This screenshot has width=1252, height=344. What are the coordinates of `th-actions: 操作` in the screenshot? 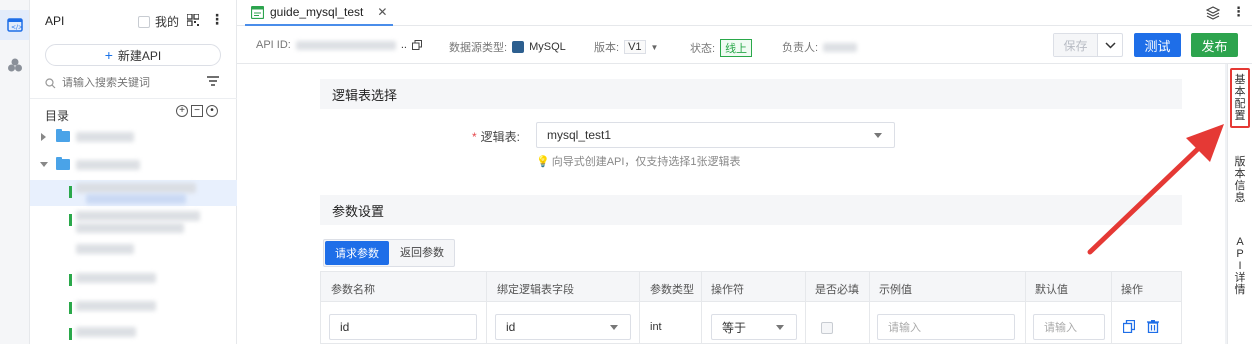 It's located at (1132, 290).